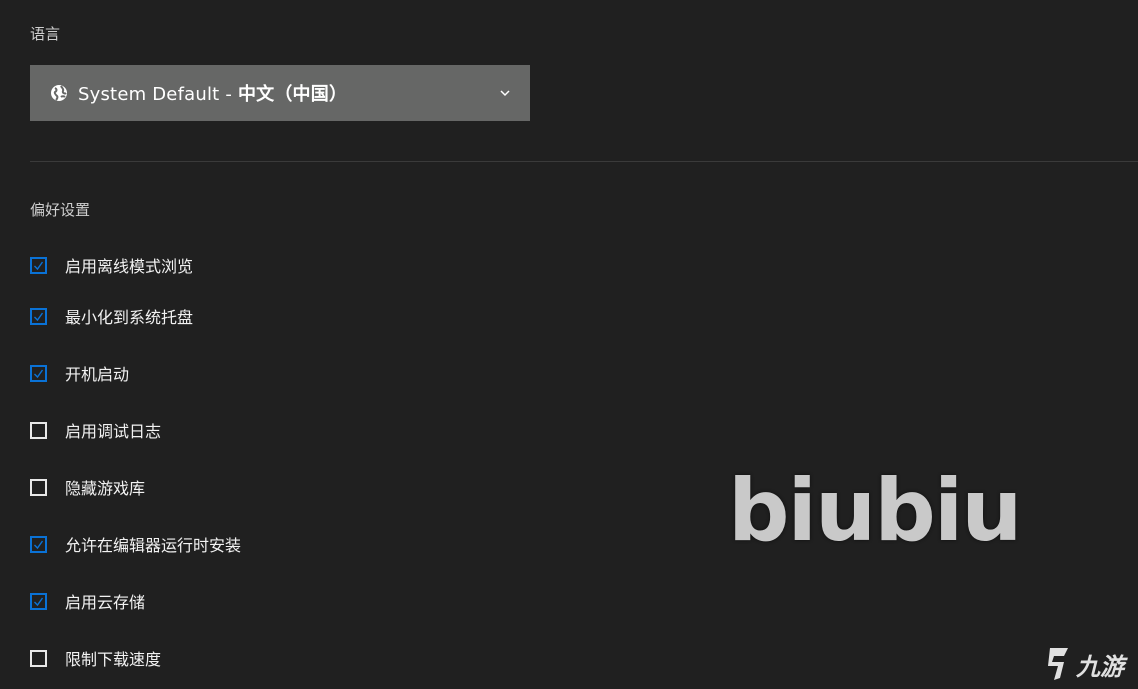  I want to click on pref-item-cloud-saves: 启用云存储, so click(87, 601).